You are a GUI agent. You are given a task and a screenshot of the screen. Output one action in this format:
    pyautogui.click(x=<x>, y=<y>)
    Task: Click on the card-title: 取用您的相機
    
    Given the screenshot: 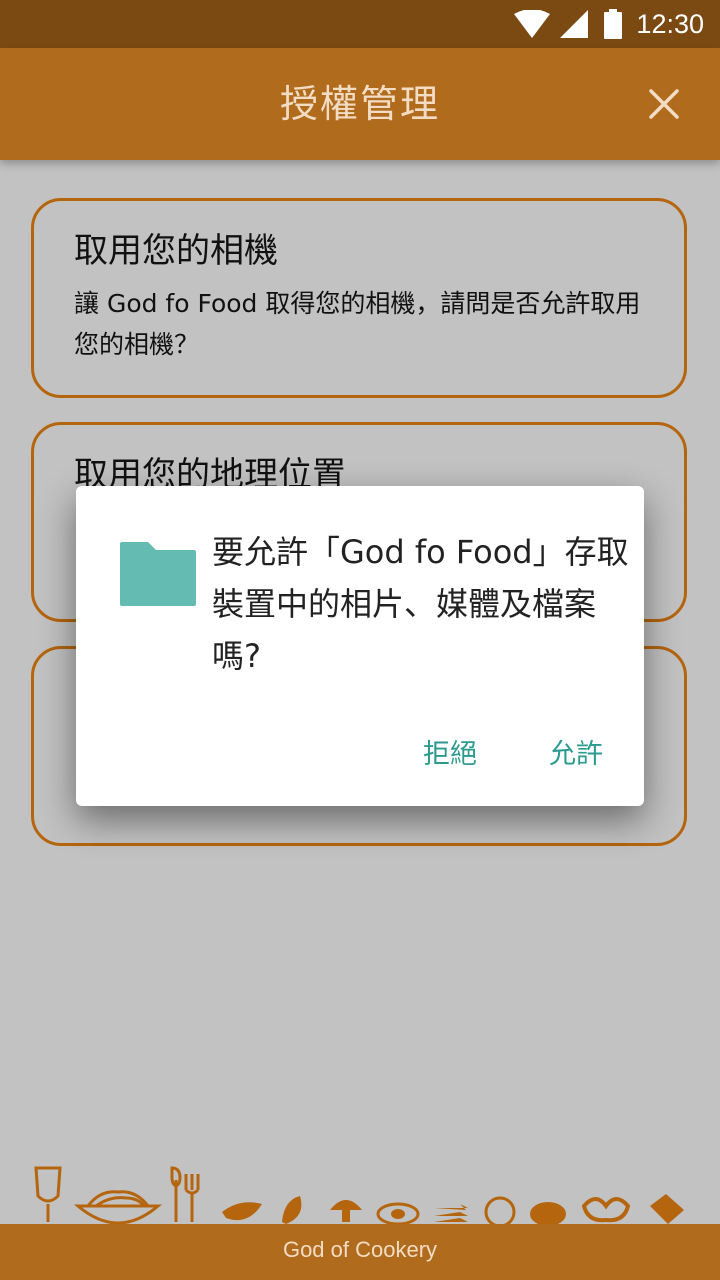 What is the action you would take?
    pyautogui.click(x=176, y=251)
    